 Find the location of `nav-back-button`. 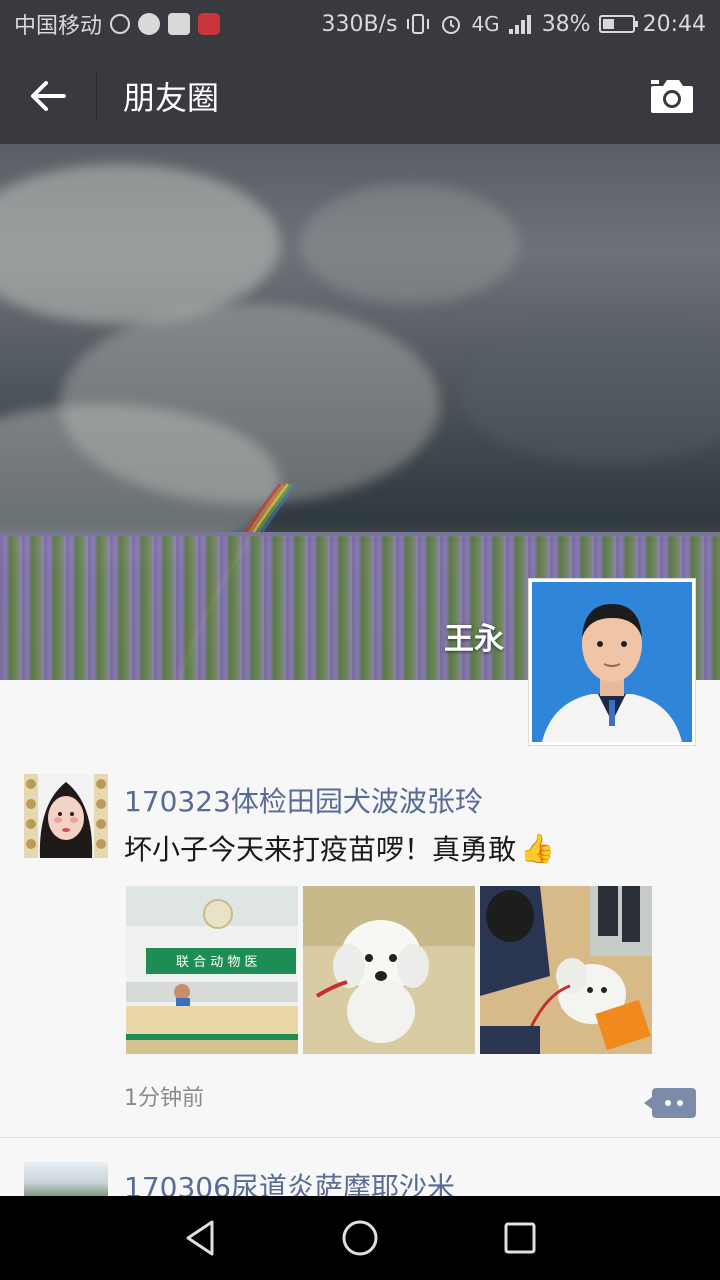

nav-back-button is located at coordinates (200, 1238).